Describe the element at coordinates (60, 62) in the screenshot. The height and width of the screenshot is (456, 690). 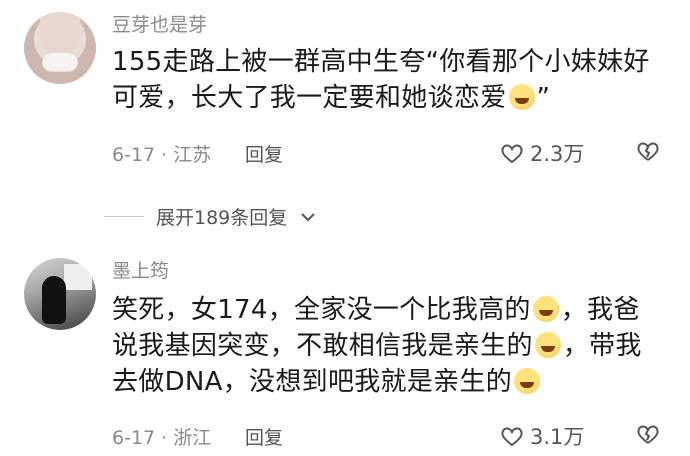
I see `avatar-mask` at that location.